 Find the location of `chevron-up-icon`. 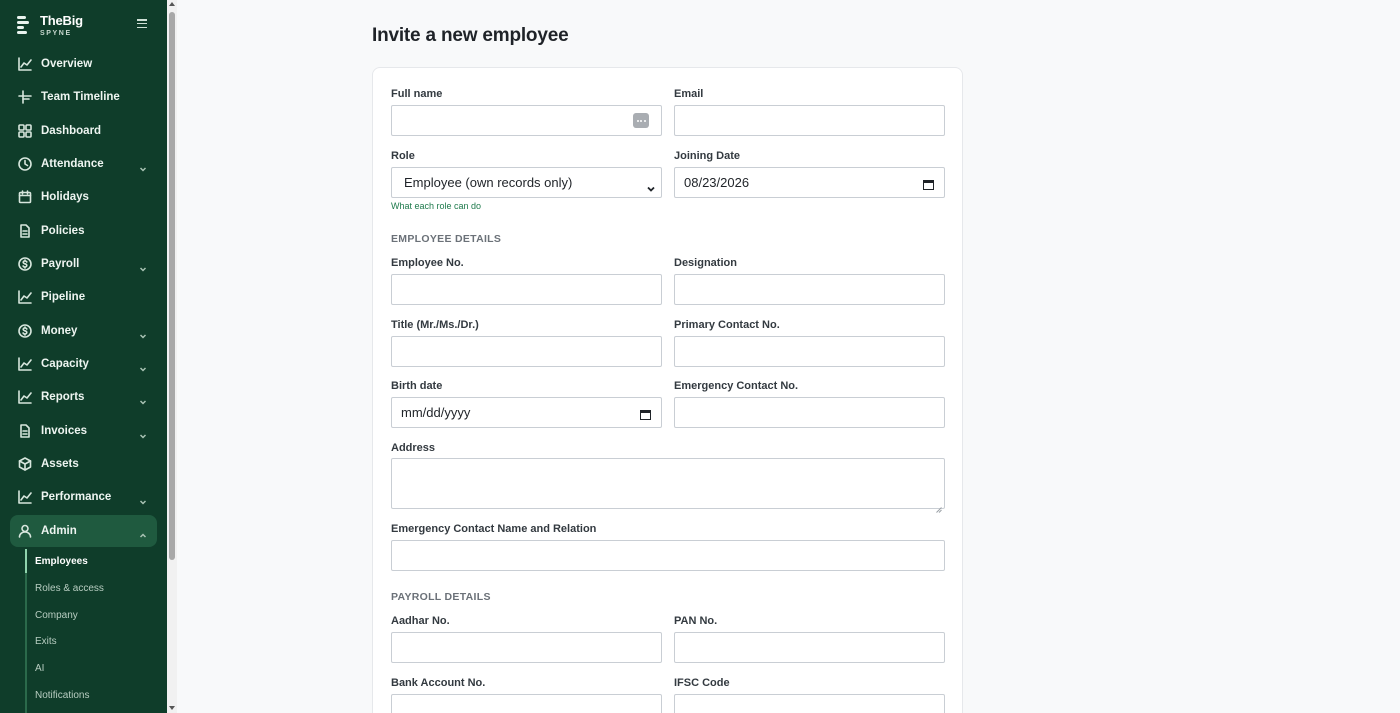

chevron-up-icon is located at coordinates (143, 532).